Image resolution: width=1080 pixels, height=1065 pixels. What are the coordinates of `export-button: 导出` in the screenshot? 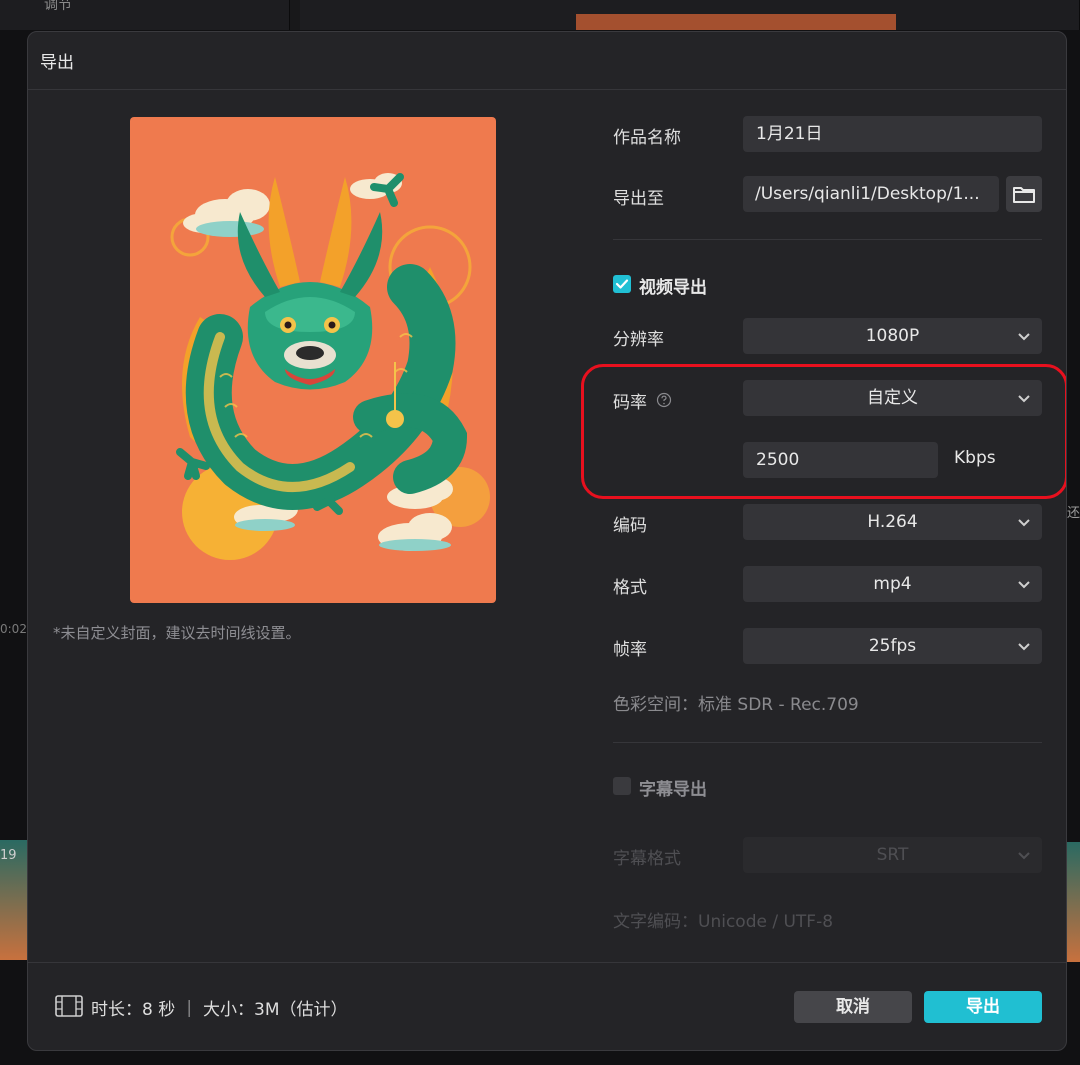 It's located at (983, 1007).